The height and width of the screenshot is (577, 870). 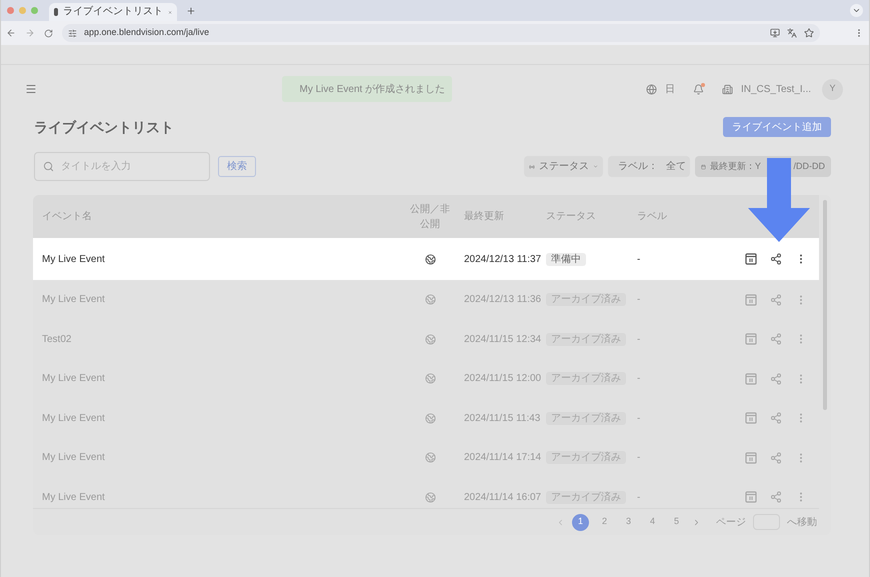 What do you see at coordinates (651, 89) in the screenshot?
I see `language-icon` at bounding box center [651, 89].